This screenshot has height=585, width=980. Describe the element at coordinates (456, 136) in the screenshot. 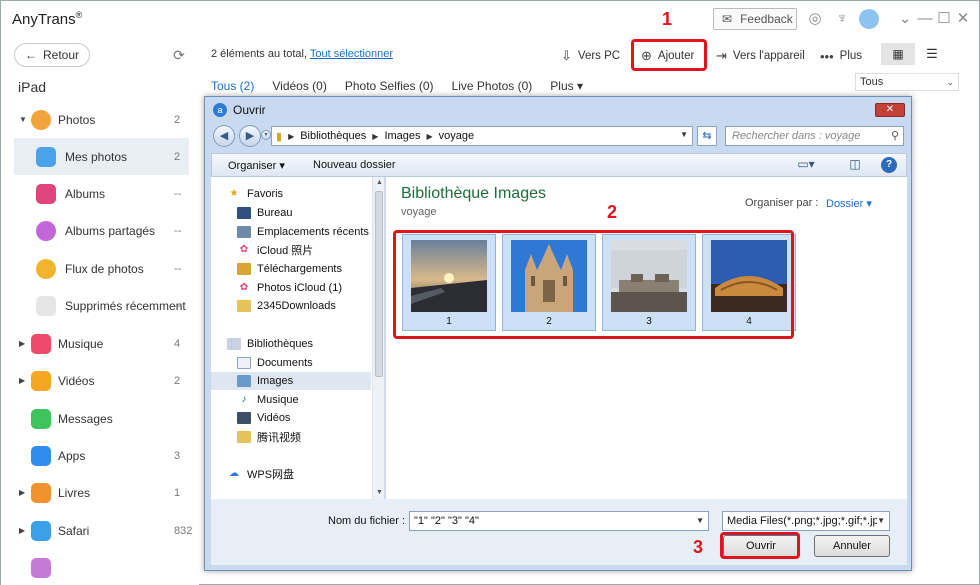

I see `breadcrumb-voyage: voyage` at that location.